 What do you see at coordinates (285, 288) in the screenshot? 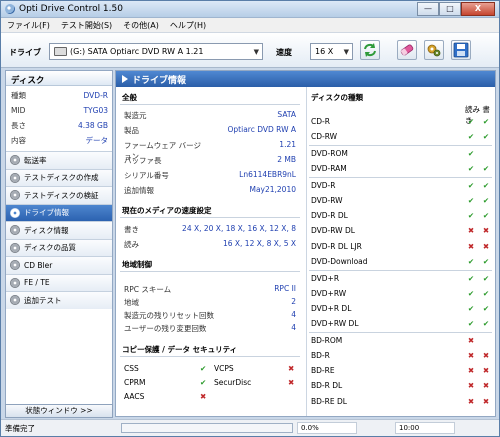
I see `info-value: RPC II` at bounding box center [285, 288].